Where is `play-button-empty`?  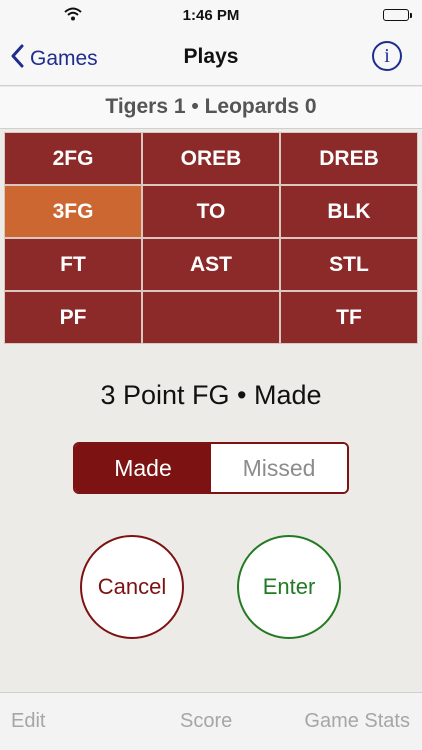 play-button-empty is located at coordinates (211, 317).